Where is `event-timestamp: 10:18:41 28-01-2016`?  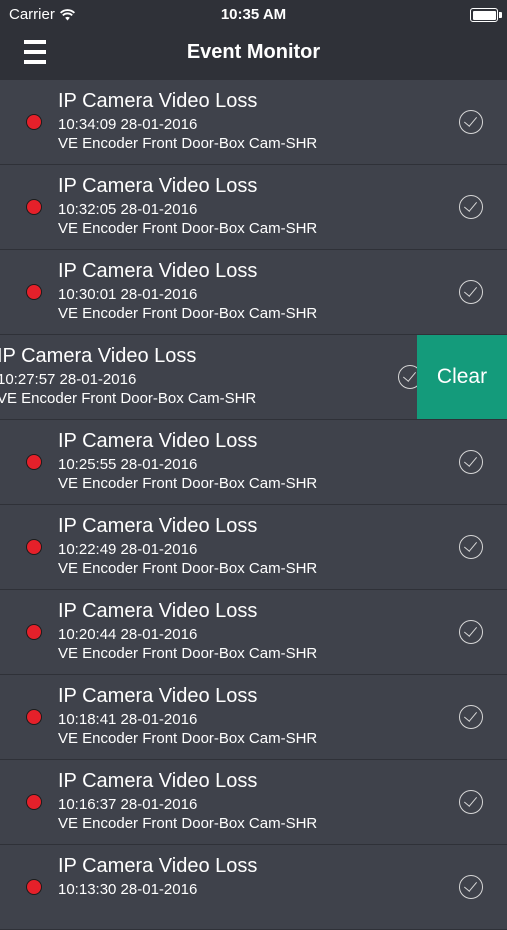 event-timestamp: 10:18:41 28-01-2016 is located at coordinates (128, 719).